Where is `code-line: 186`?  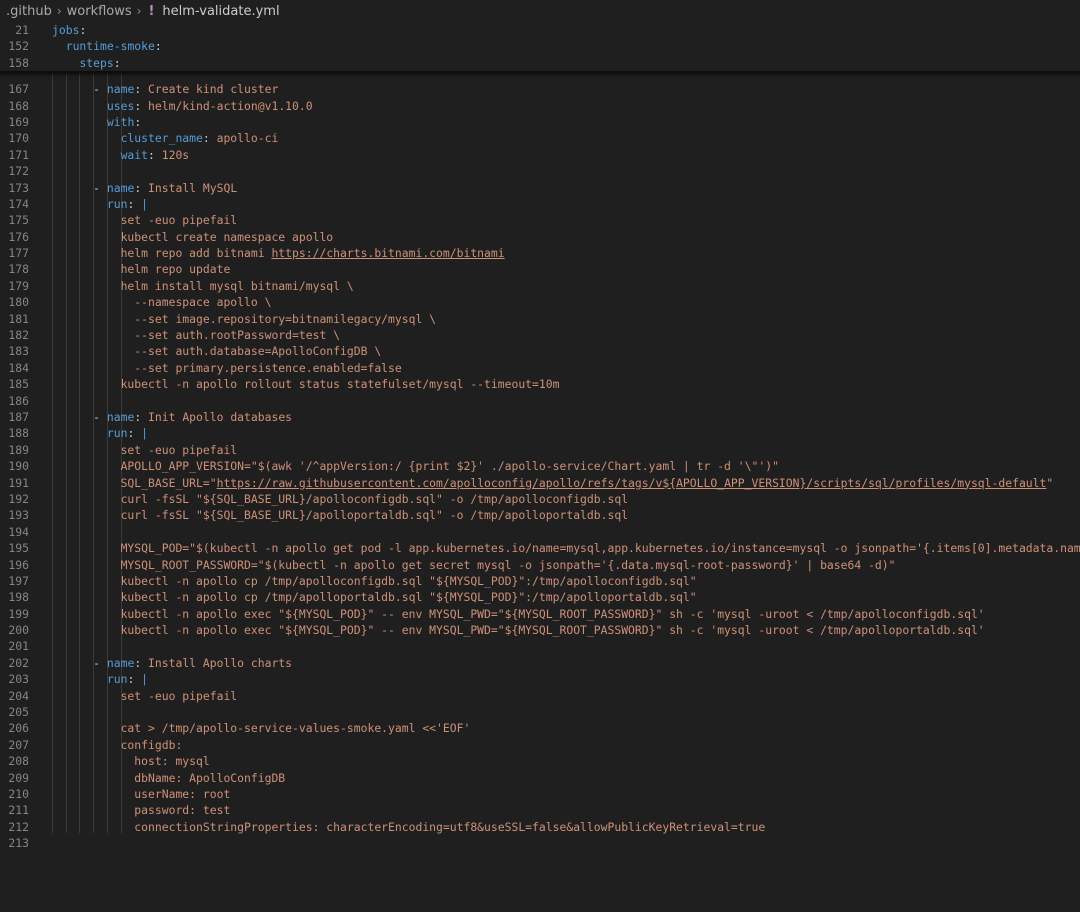 code-line: 186 is located at coordinates (540, 401).